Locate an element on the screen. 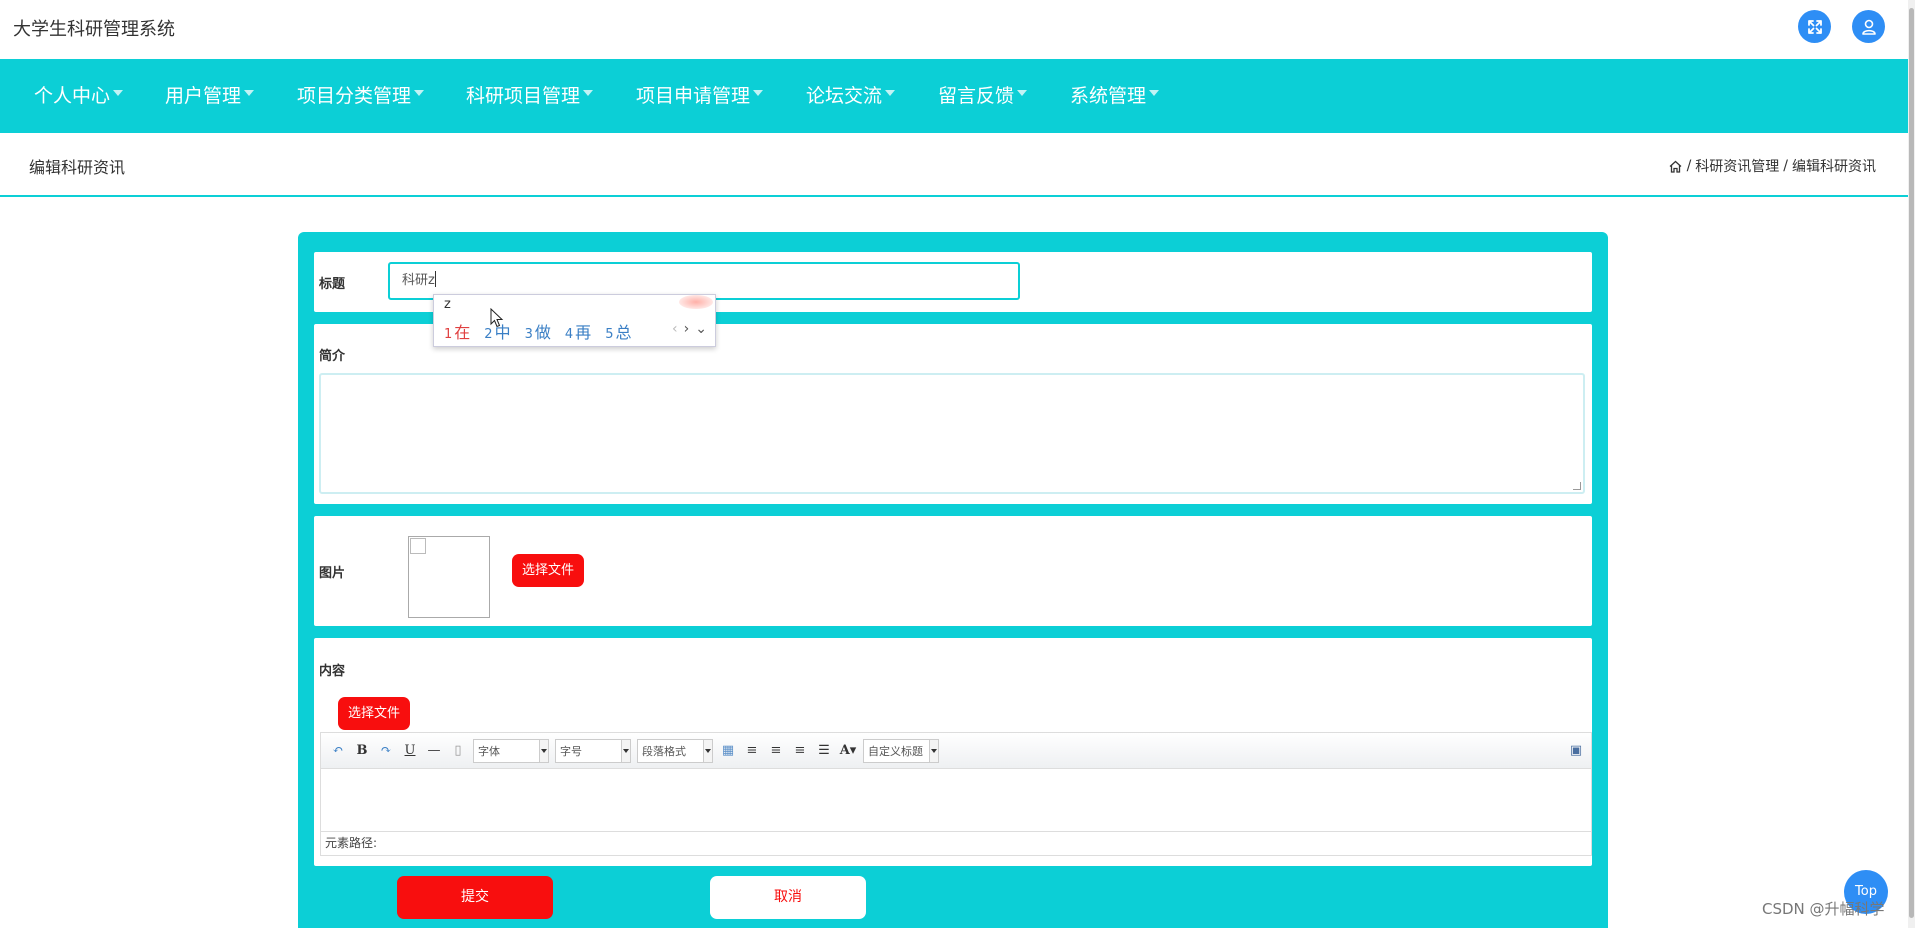 The width and height of the screenshot is (1915, 928). scrollbar-thumb is located at coordinates (1911, 463).